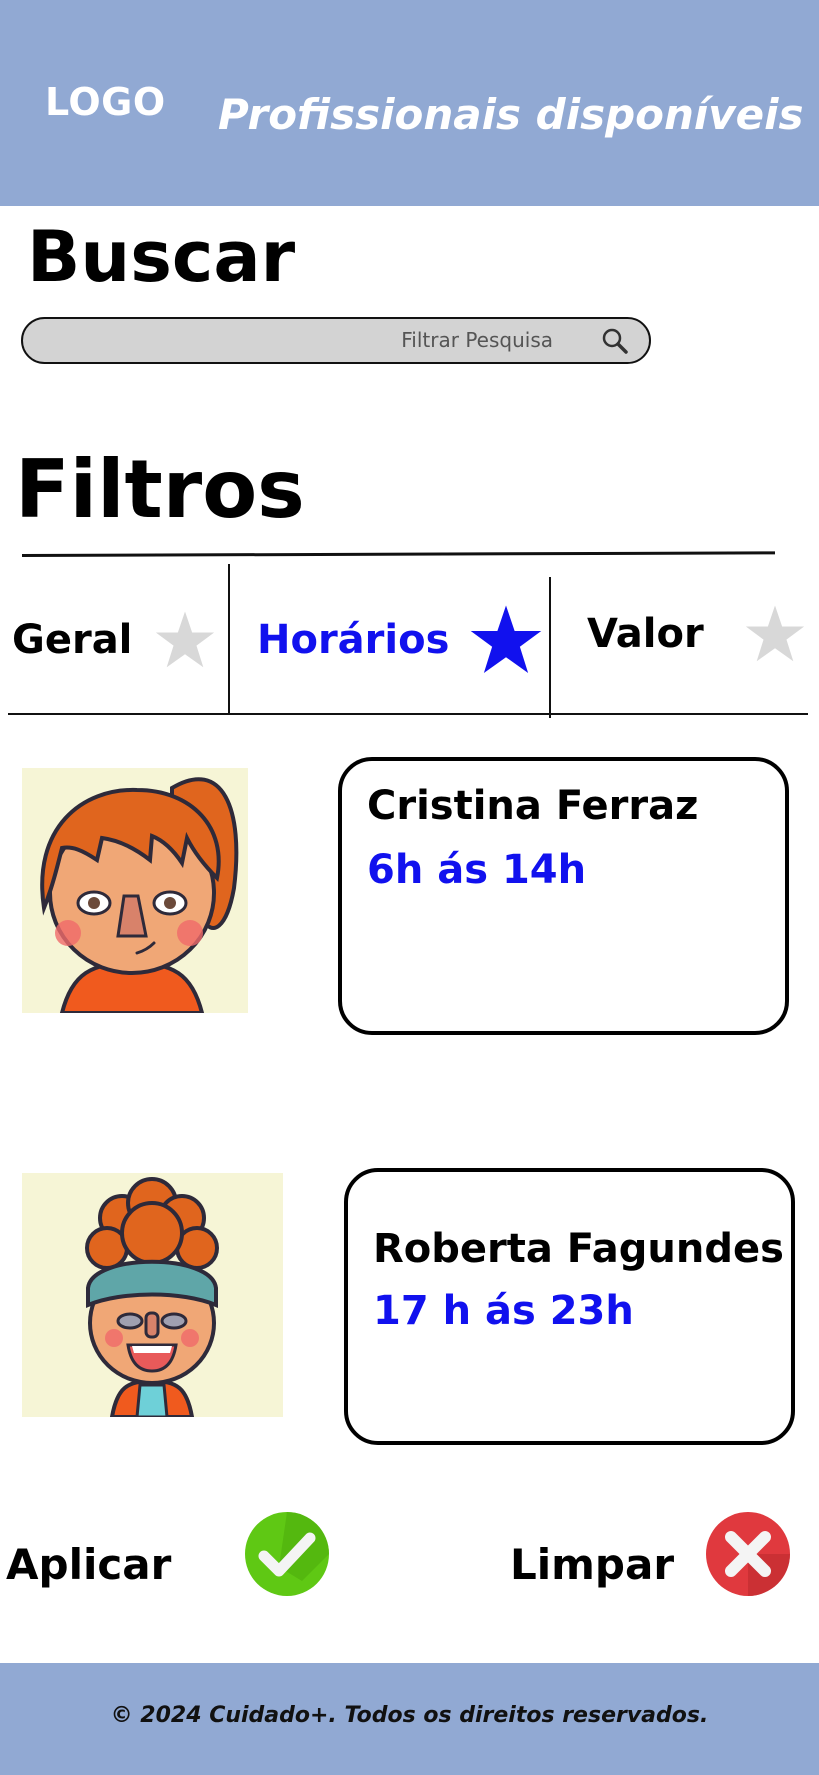  Describe the element at coordinates (563, 896) in the screenshot. I see `professional-card: Cristina Ferraz 6h ás 14h` at that location.